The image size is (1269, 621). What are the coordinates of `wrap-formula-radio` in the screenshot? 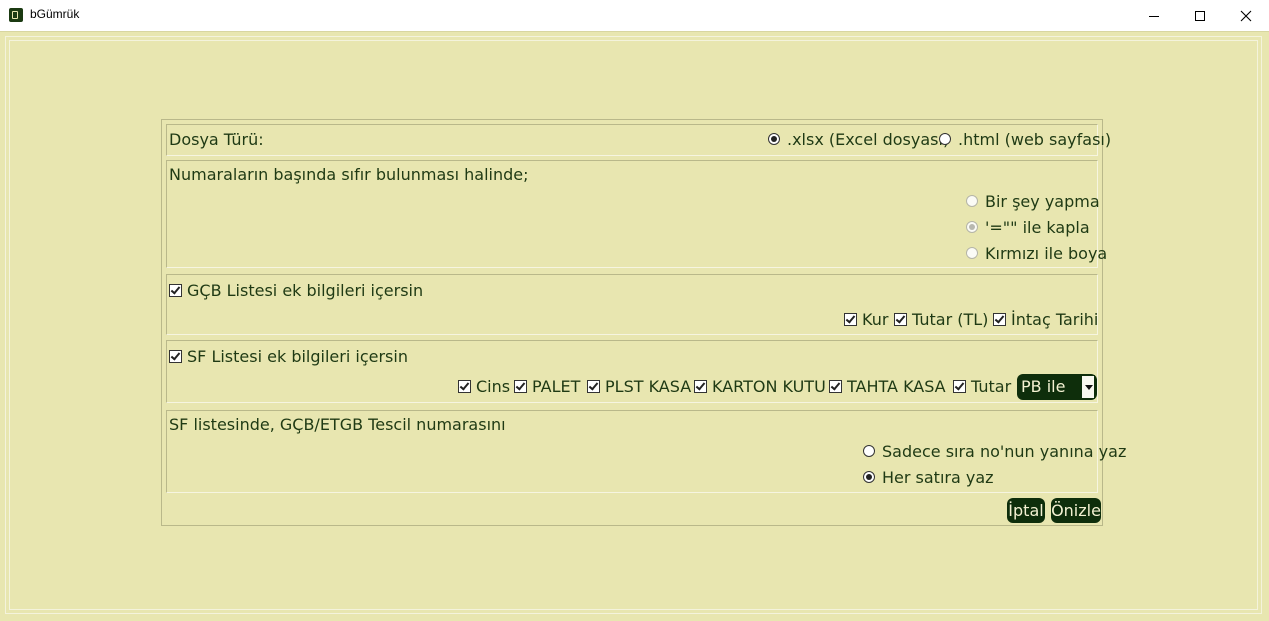 It's located at (972, 227).